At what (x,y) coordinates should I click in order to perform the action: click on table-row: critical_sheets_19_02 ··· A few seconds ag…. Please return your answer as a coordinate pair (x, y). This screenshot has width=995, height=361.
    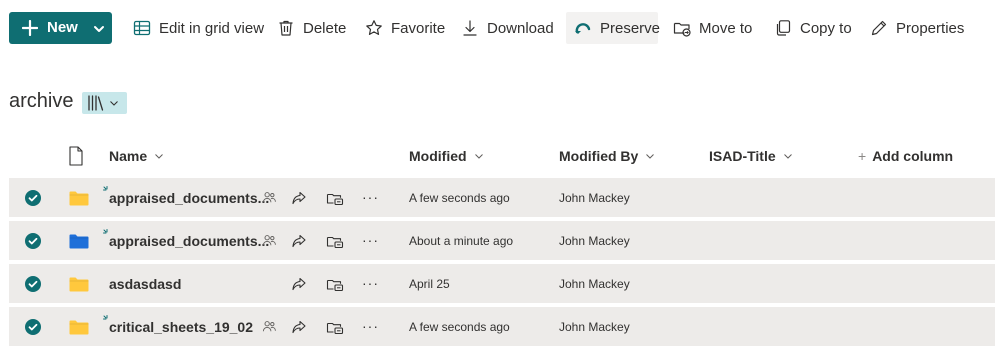
    Looking at the image, I should click on (502, 327).